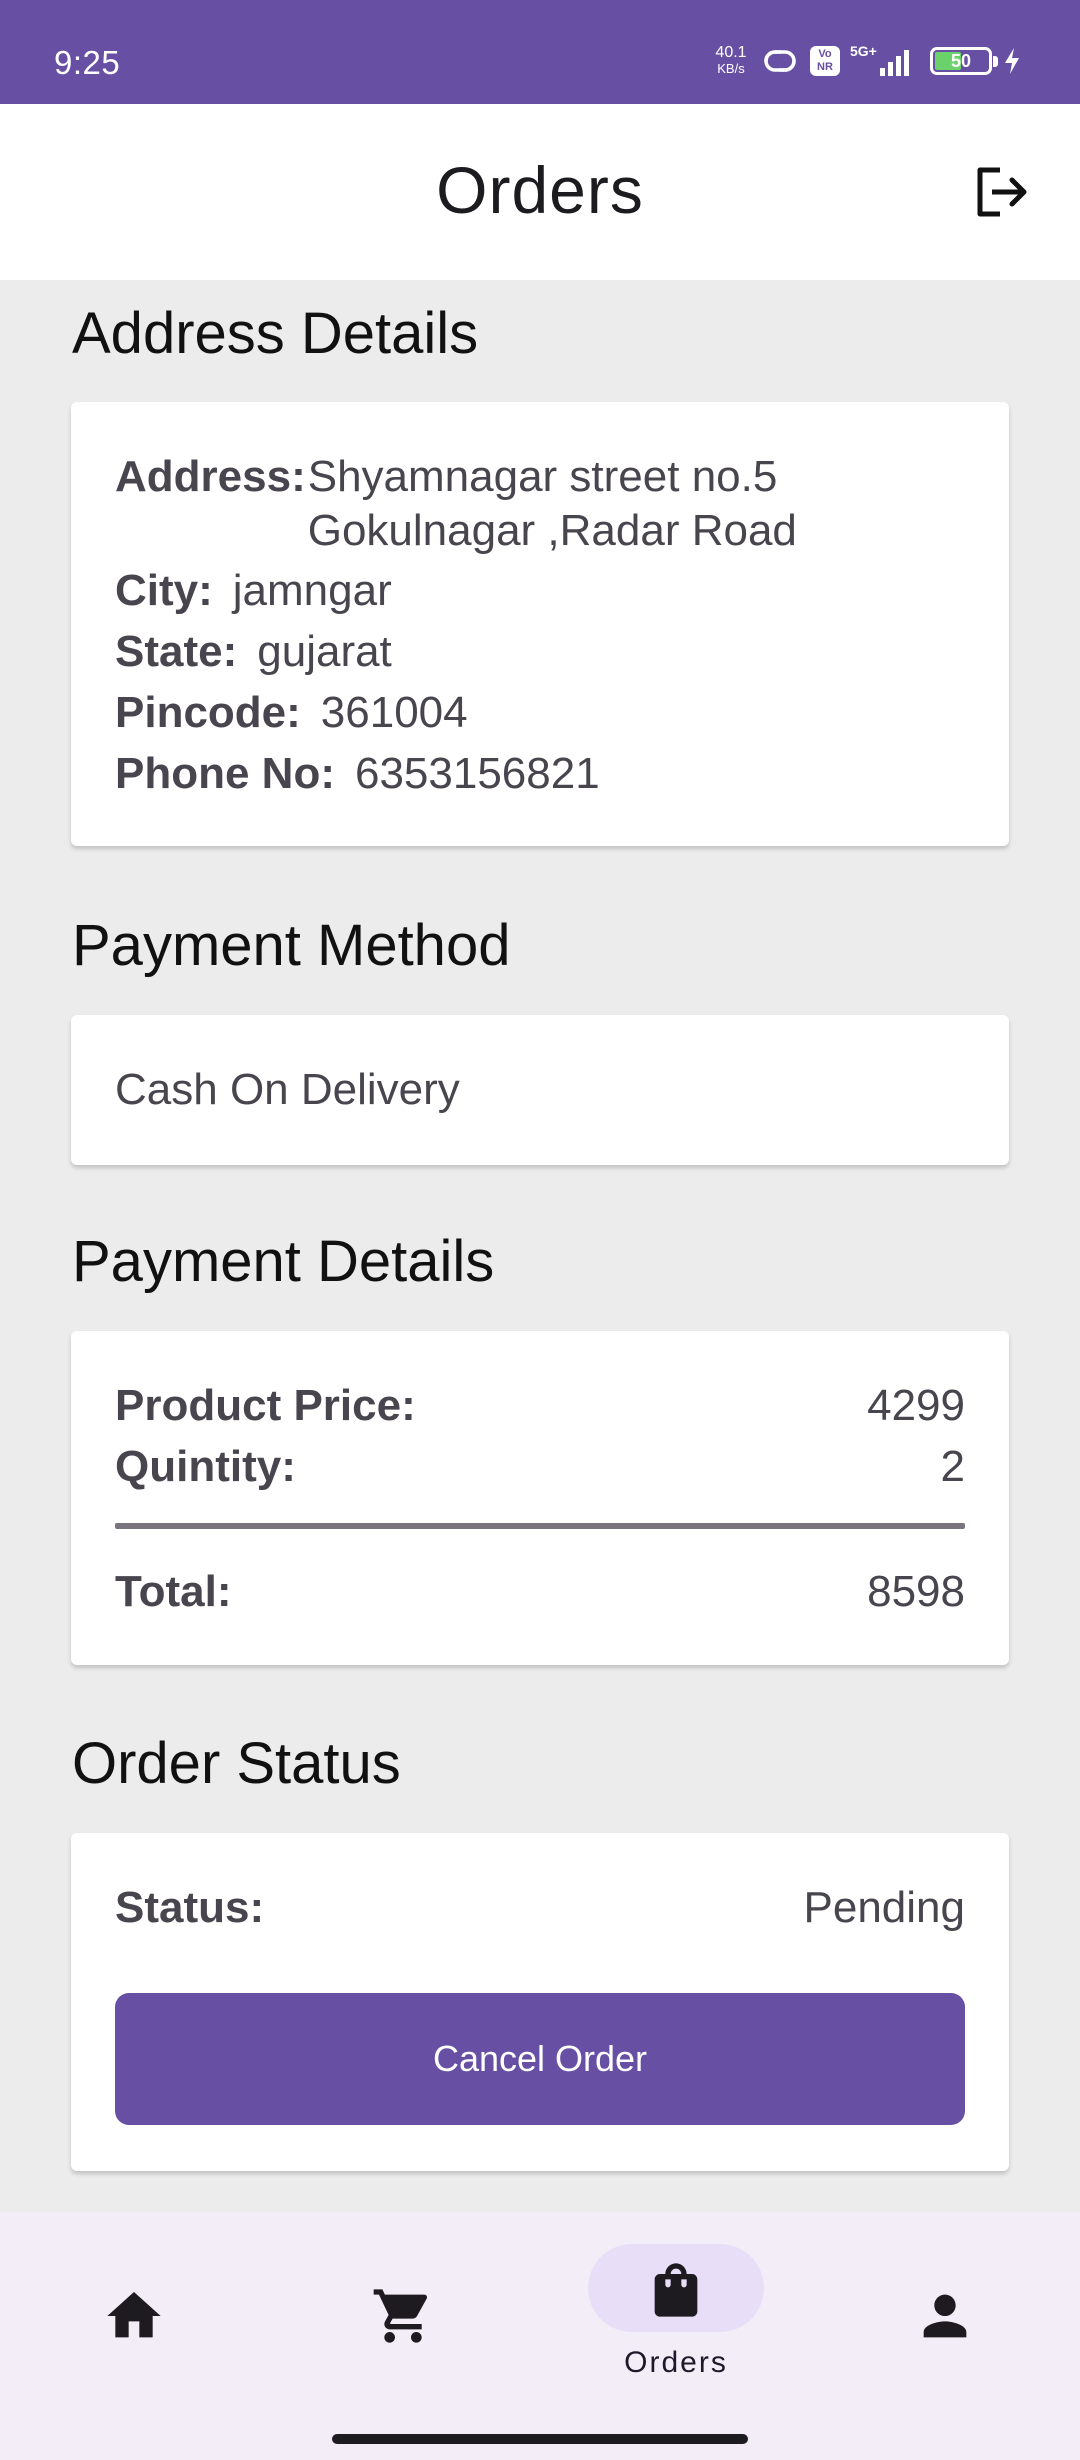 The height and width of the screenshot is (2460, 1080). Describe the element at coordinates (540, 52) in the screenshot. I see `status-bar: 9:25 40.1 KB/s Vo NR 5G+ 50` at that location.